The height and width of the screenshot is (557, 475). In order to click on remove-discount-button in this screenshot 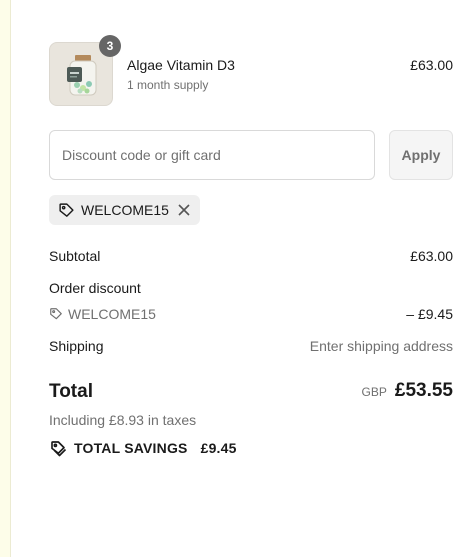, I will do `click(184, 210)`.